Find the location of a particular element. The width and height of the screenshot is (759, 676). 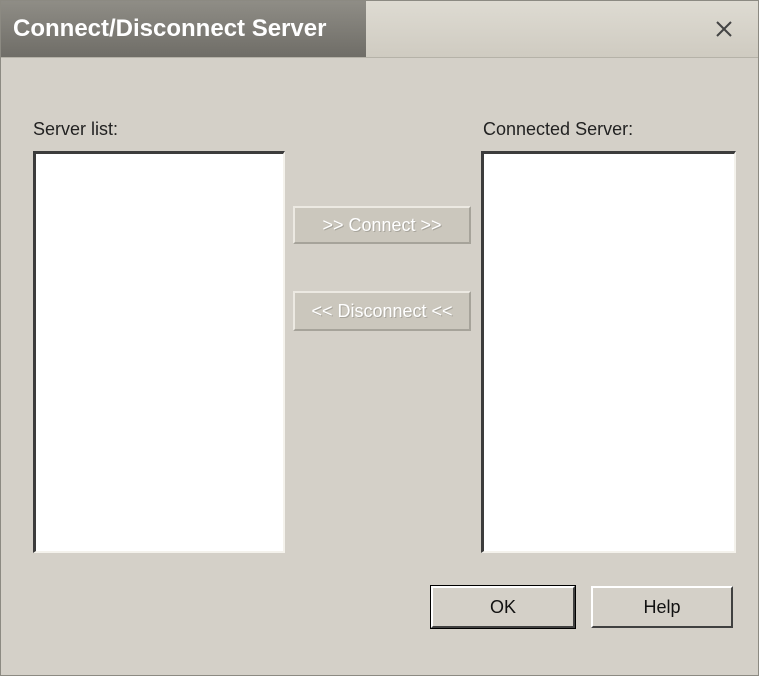

disconnect-button: << Disconnect << is located at coordinates (382, 311).